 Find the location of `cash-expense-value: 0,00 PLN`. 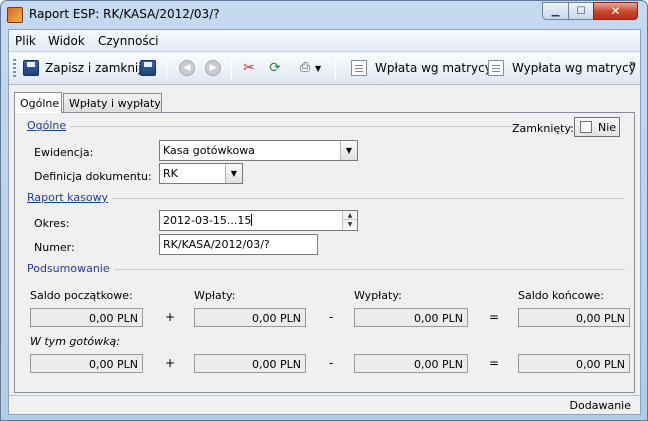

cash-expense-value: 0,00 PLN is located at coordinates (411, 363).